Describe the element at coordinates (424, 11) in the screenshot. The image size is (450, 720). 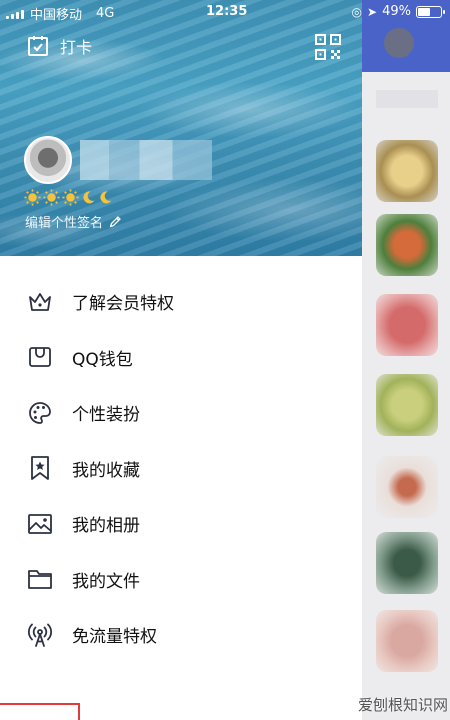
I see `battery-level-fill` at that location.